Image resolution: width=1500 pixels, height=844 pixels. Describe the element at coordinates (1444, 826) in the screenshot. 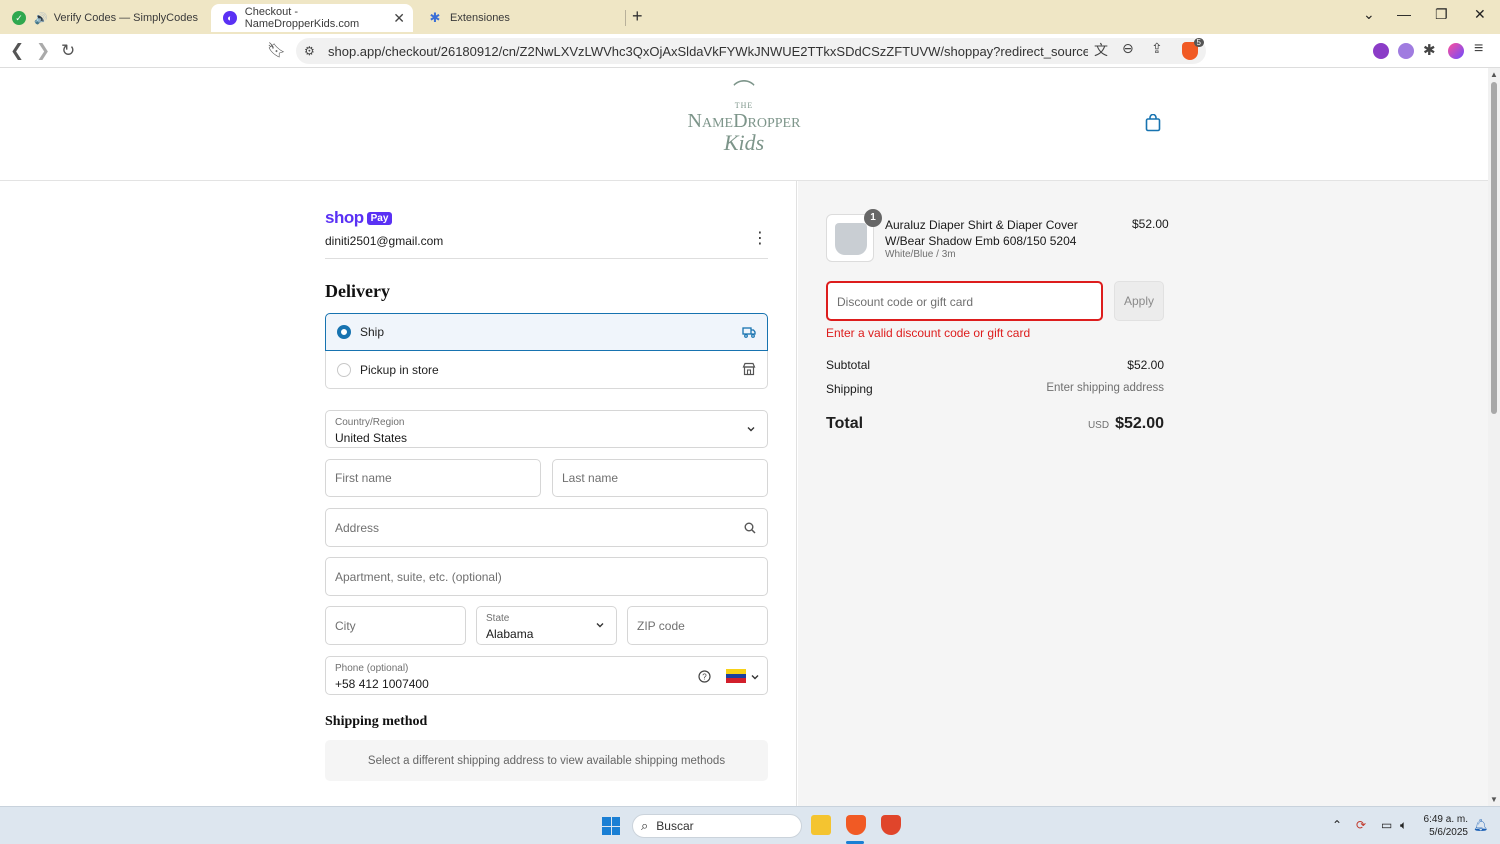

I see `system-clock: 6:49 a. m. 5/6/2025` at that location.